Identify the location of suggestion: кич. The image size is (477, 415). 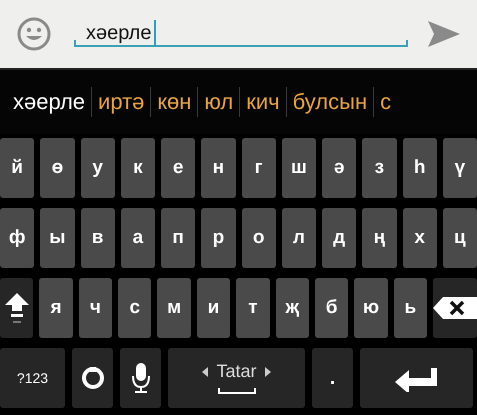
(263, 102).